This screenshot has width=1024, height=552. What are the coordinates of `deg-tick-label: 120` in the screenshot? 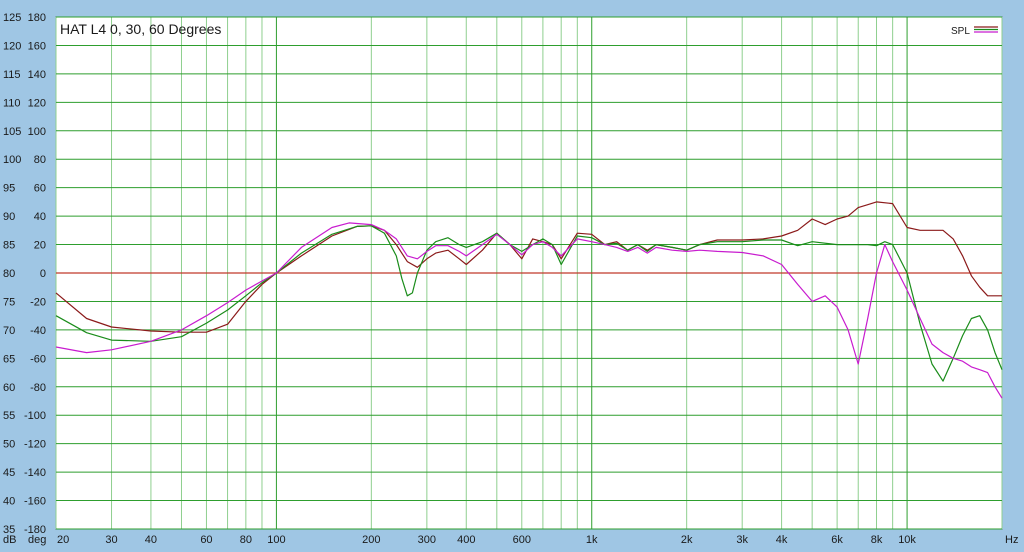 It's located at (37, 103).